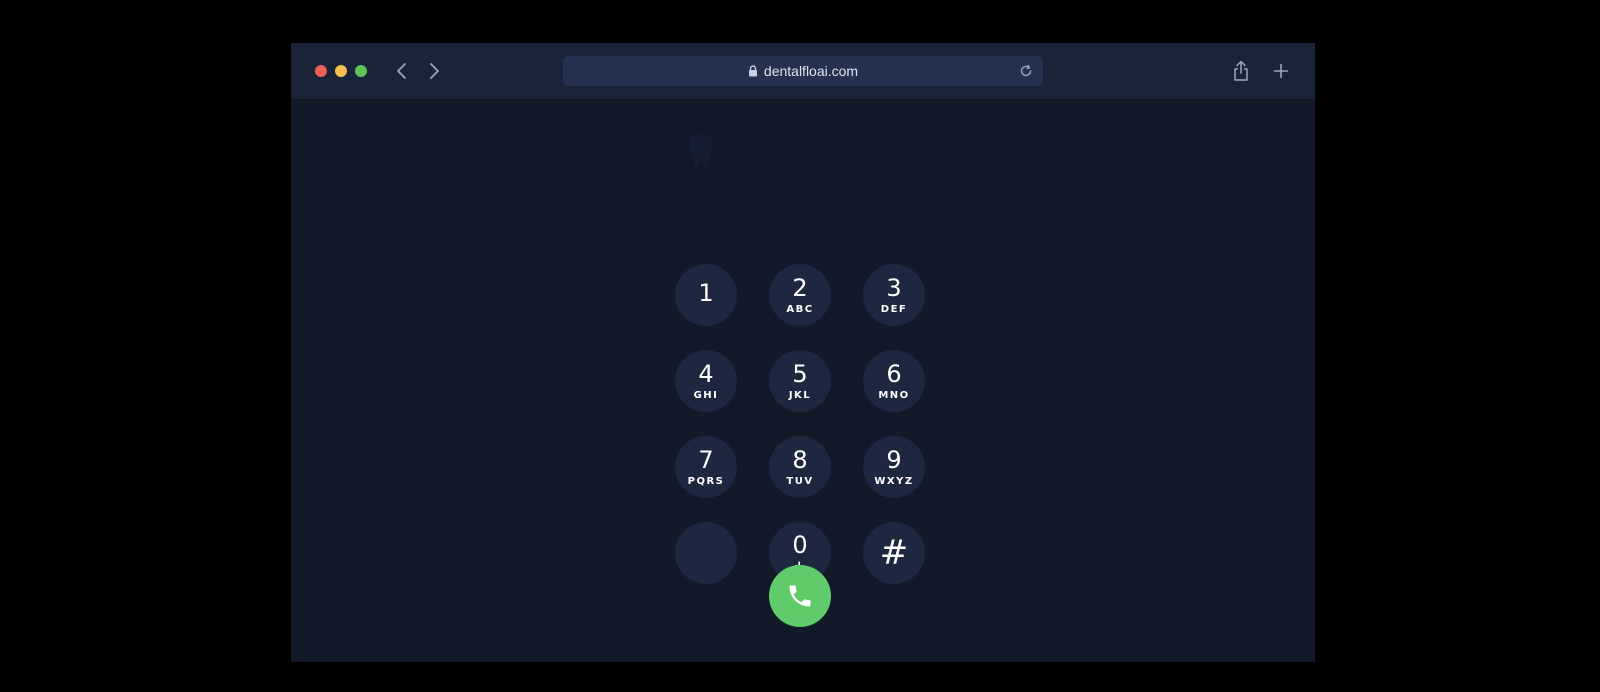  I want to click on key-digit: 7, so click(706, 459).